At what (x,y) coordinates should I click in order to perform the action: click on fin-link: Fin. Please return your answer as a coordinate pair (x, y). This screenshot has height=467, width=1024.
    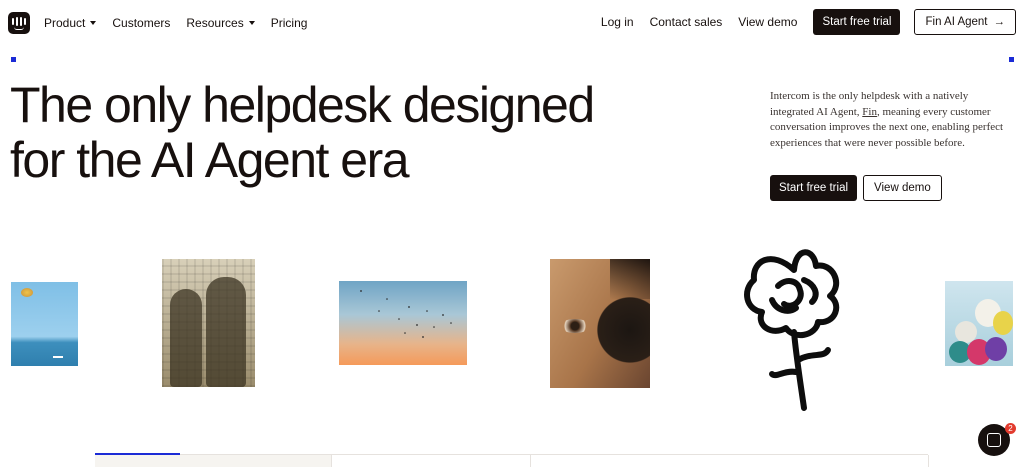
    Looking at the image, I should click on (869, 112).